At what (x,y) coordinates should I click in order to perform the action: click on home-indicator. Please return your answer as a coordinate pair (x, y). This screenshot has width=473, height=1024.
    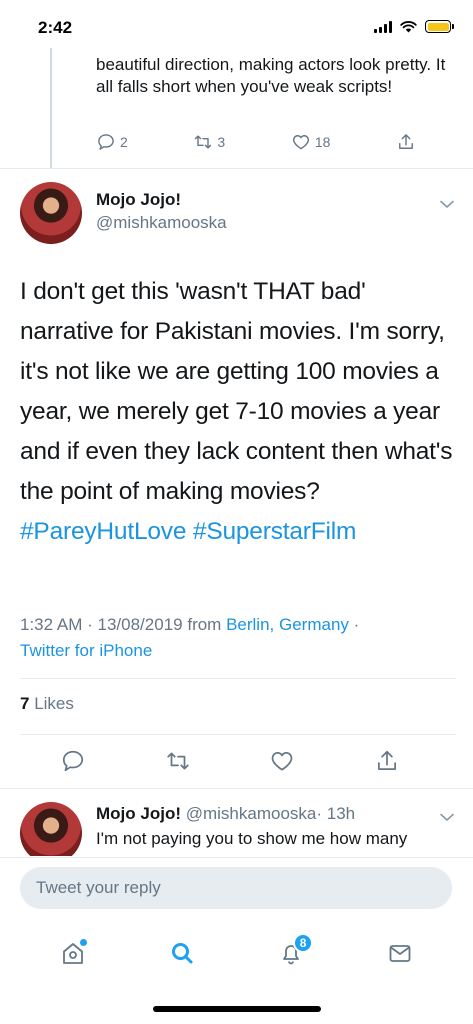
    Looking at the image, I should click on (237, 1009).